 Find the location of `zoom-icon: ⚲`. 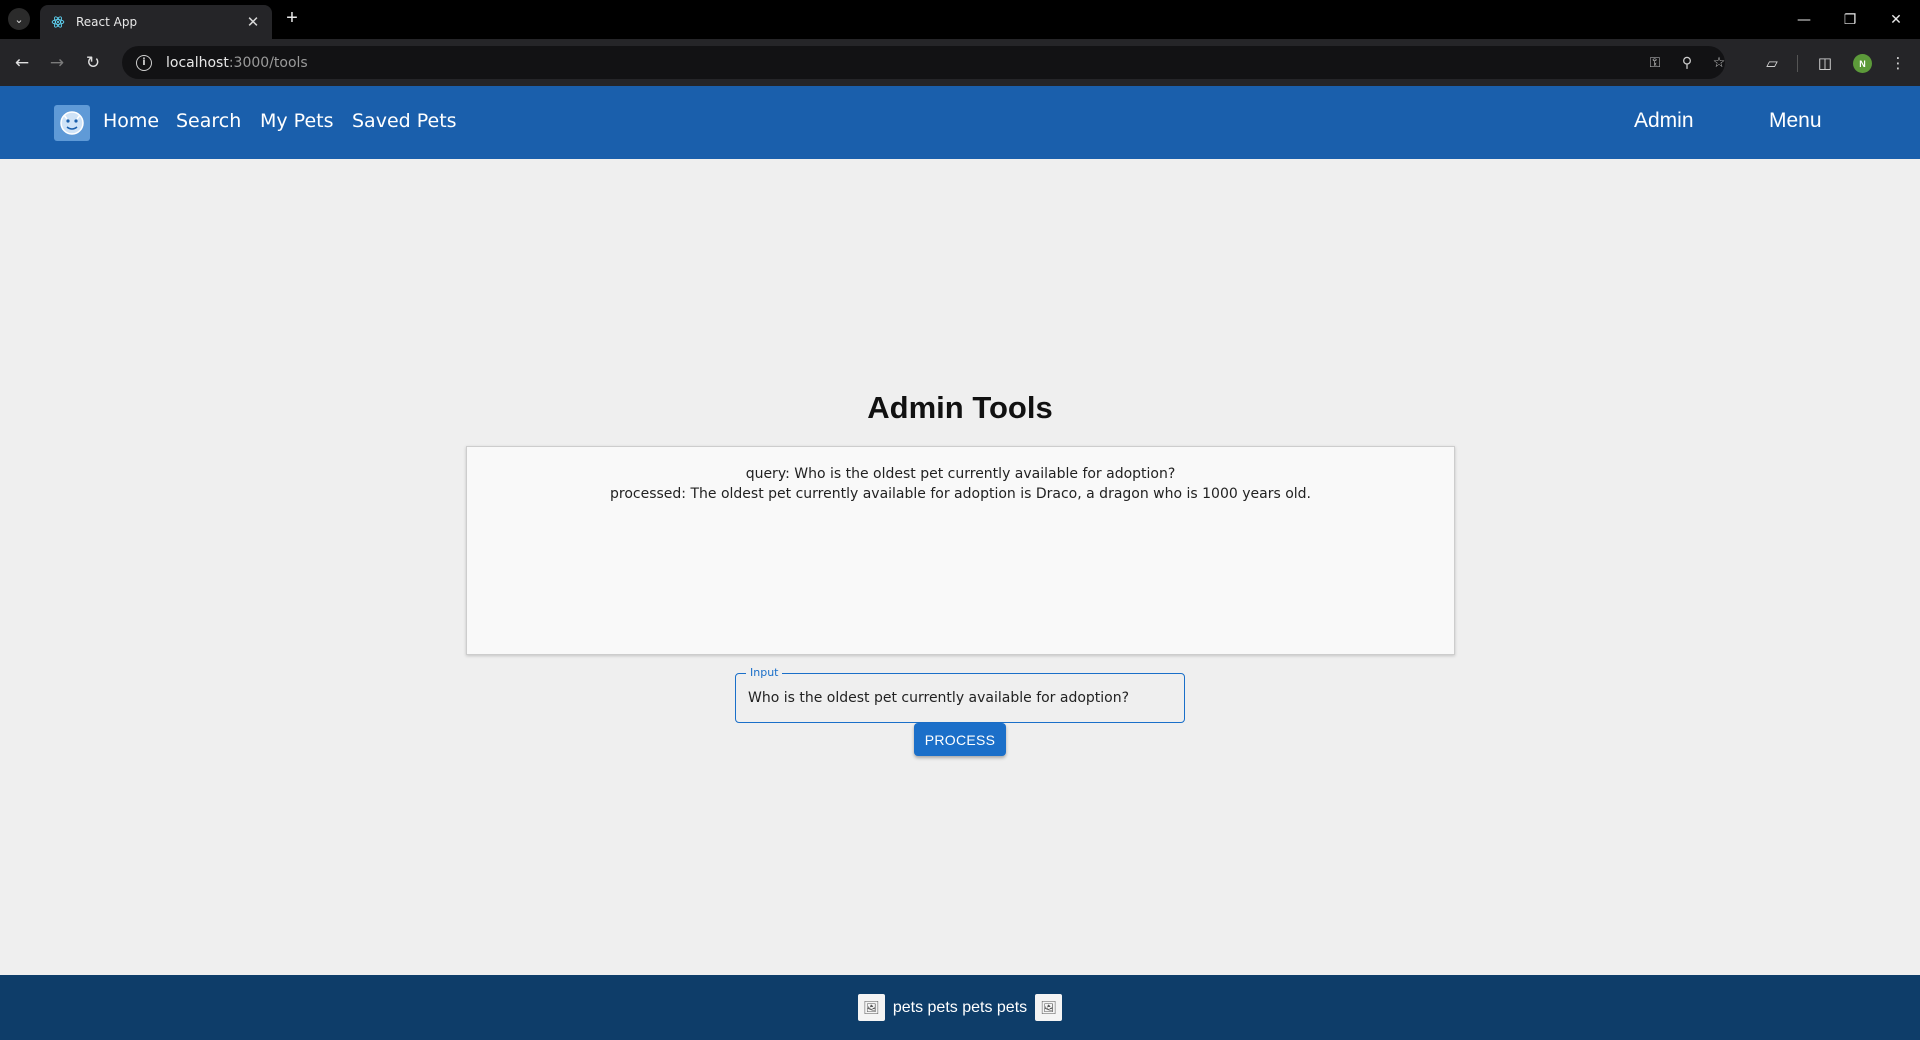

zoom-icon: ⚲ is located at coordinates (1687, 63).